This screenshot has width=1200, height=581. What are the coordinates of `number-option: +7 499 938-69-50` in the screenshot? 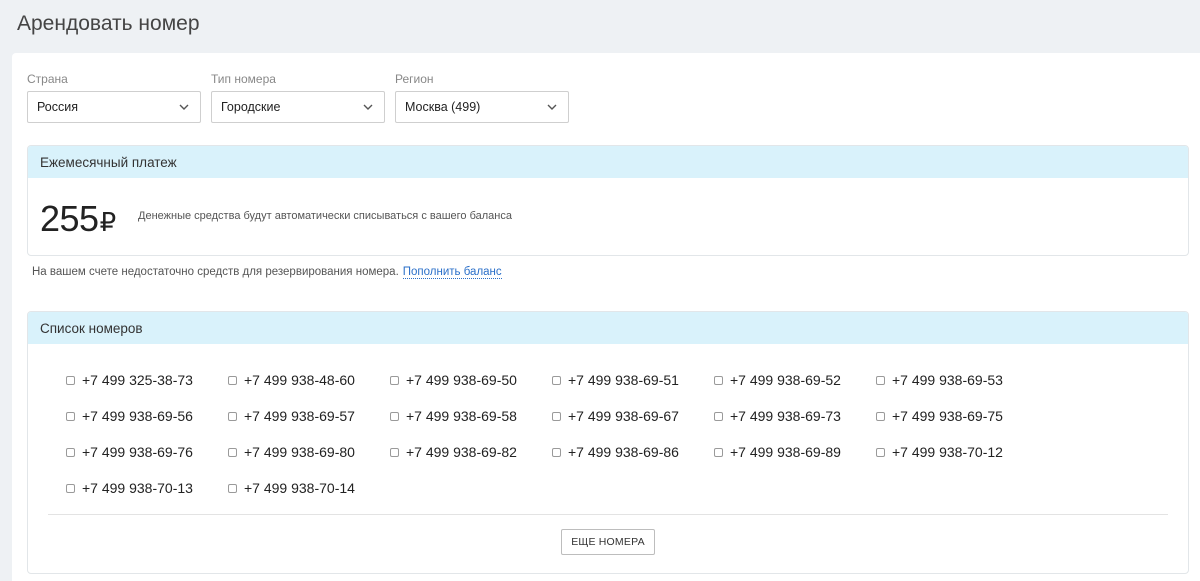 It's located at (453, 380).